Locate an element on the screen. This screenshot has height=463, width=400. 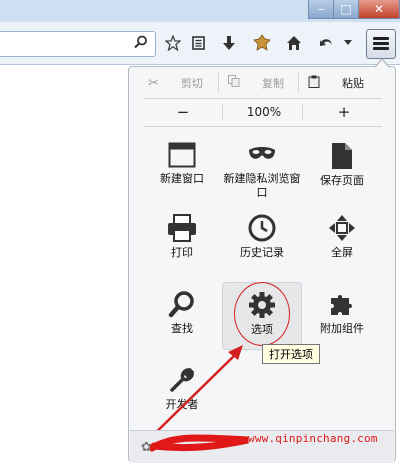
fullscreen-label: 全屏 is located at coordinates (342, 252).